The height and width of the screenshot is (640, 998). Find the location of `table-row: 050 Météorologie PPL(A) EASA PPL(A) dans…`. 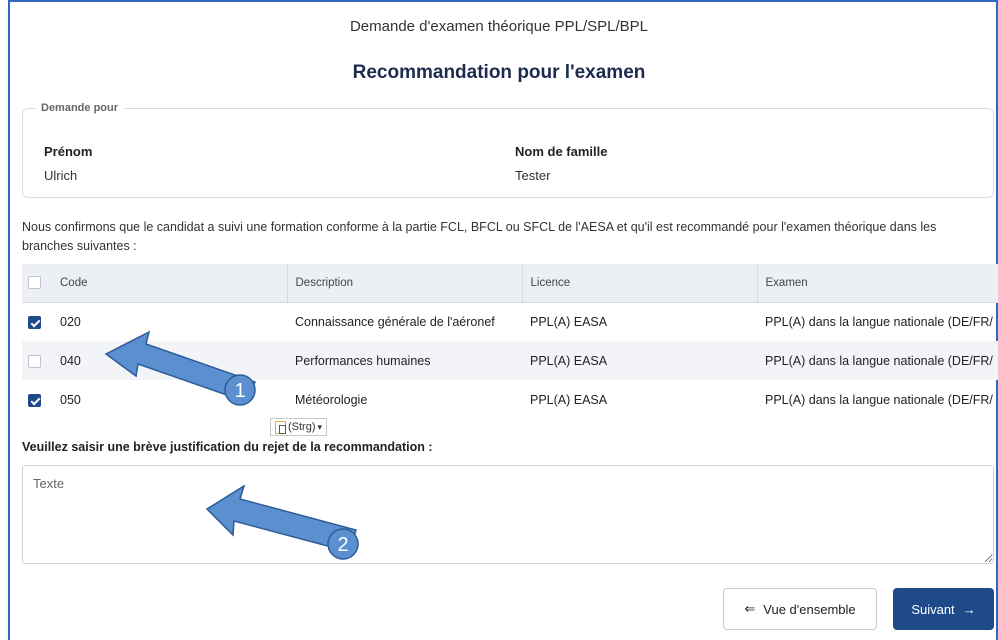

table-row: 050 Météorologie PPL(A) EASA PPL(A) dans… is located at coordinates (510, 399).